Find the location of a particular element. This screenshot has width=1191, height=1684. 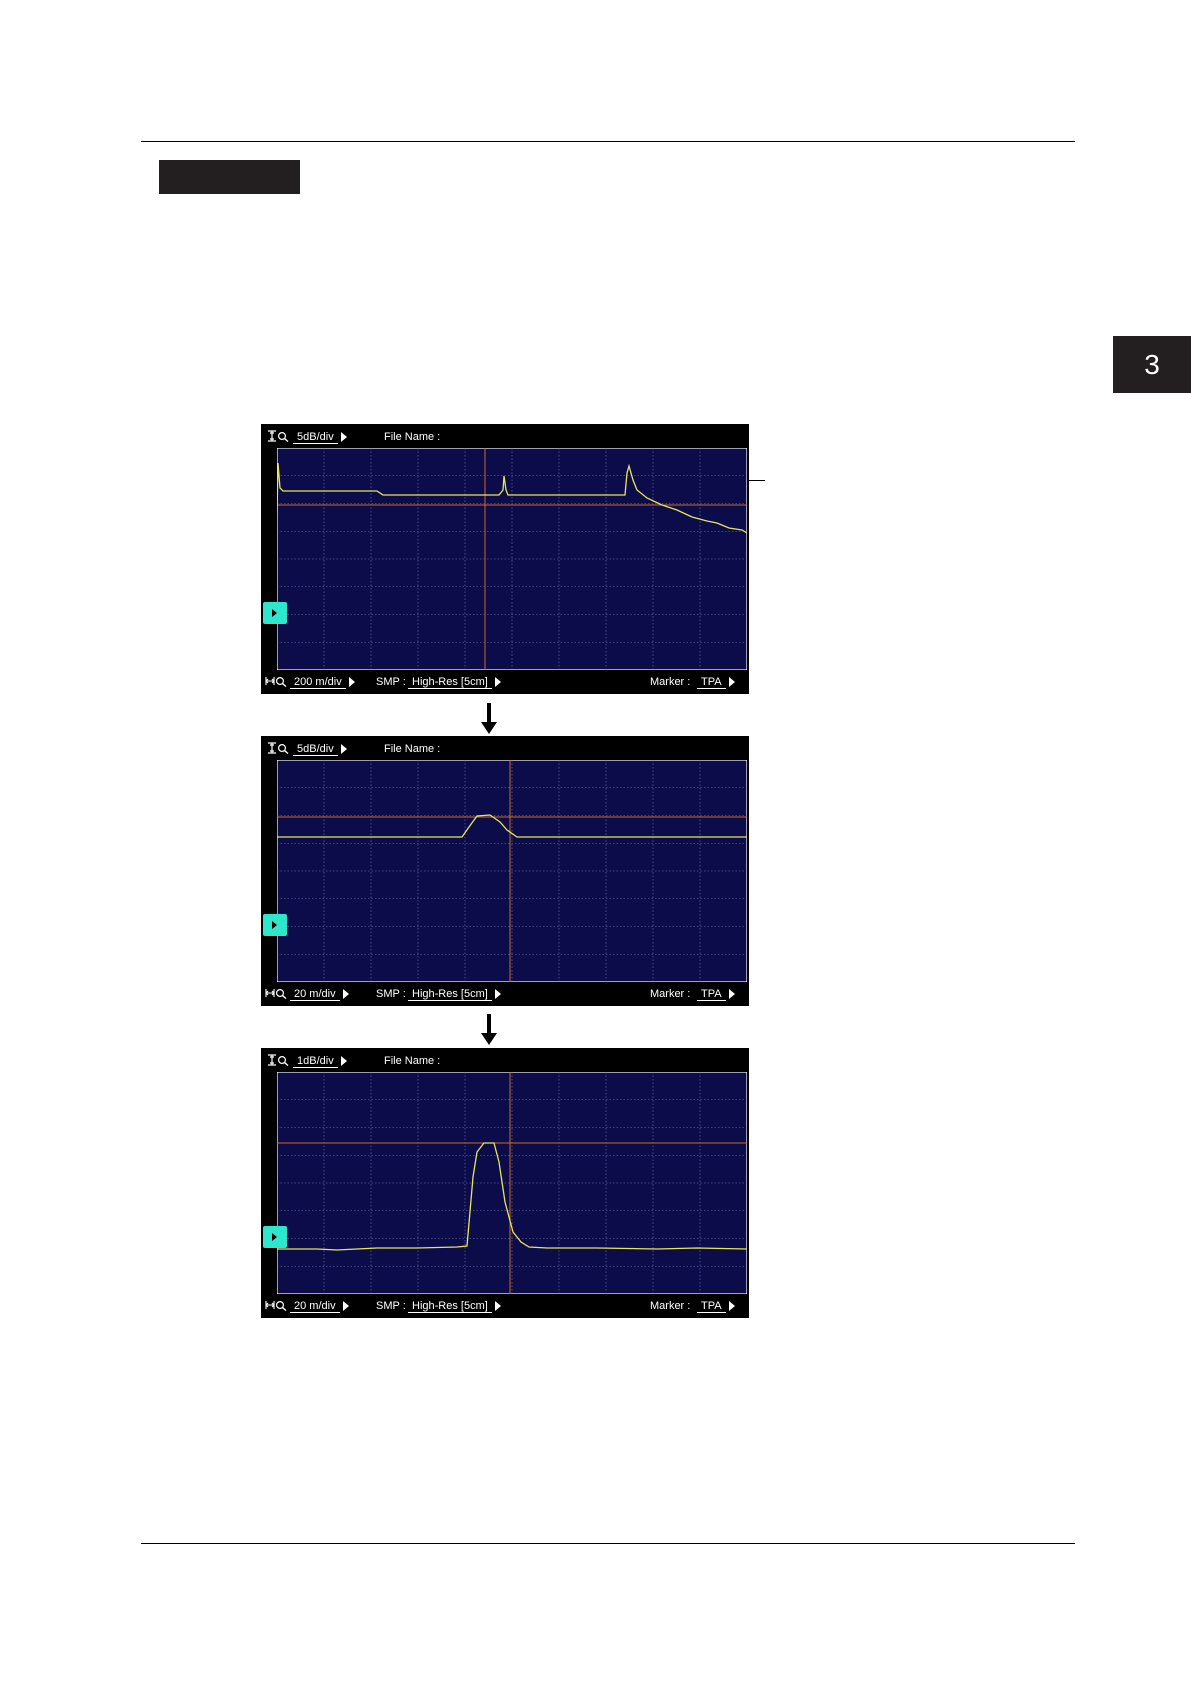

chapter-number: 3 is located at coordinates (1152, 364).